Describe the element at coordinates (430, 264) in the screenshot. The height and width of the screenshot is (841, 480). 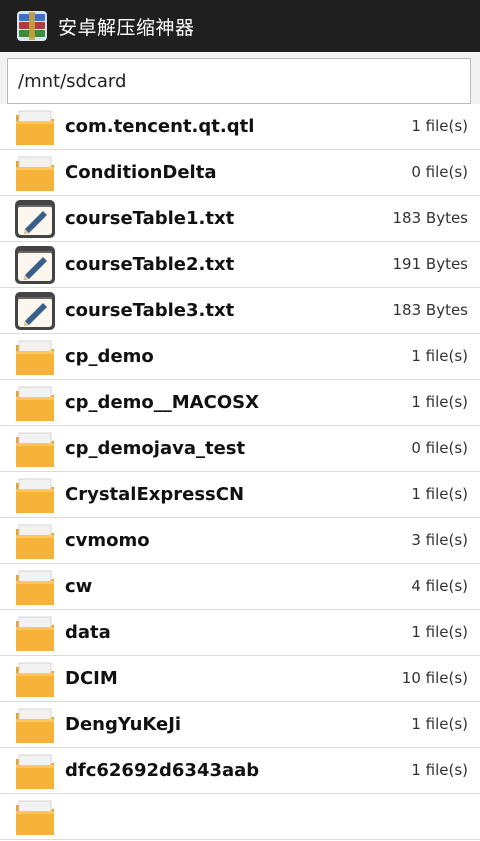
I see `file-meta: 191 Bytes` at that location.